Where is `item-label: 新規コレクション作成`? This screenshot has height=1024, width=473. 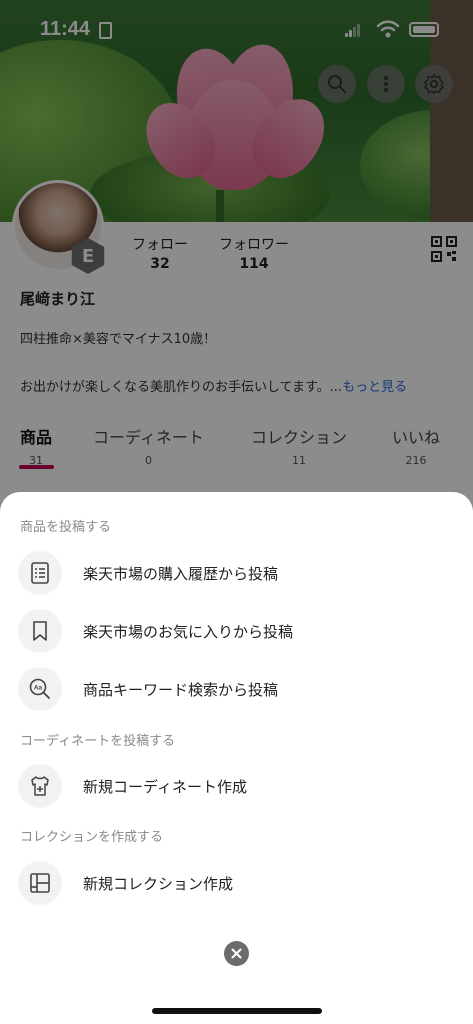
item-label: 新規コレクション作成 is located at coordinates (158, 883).